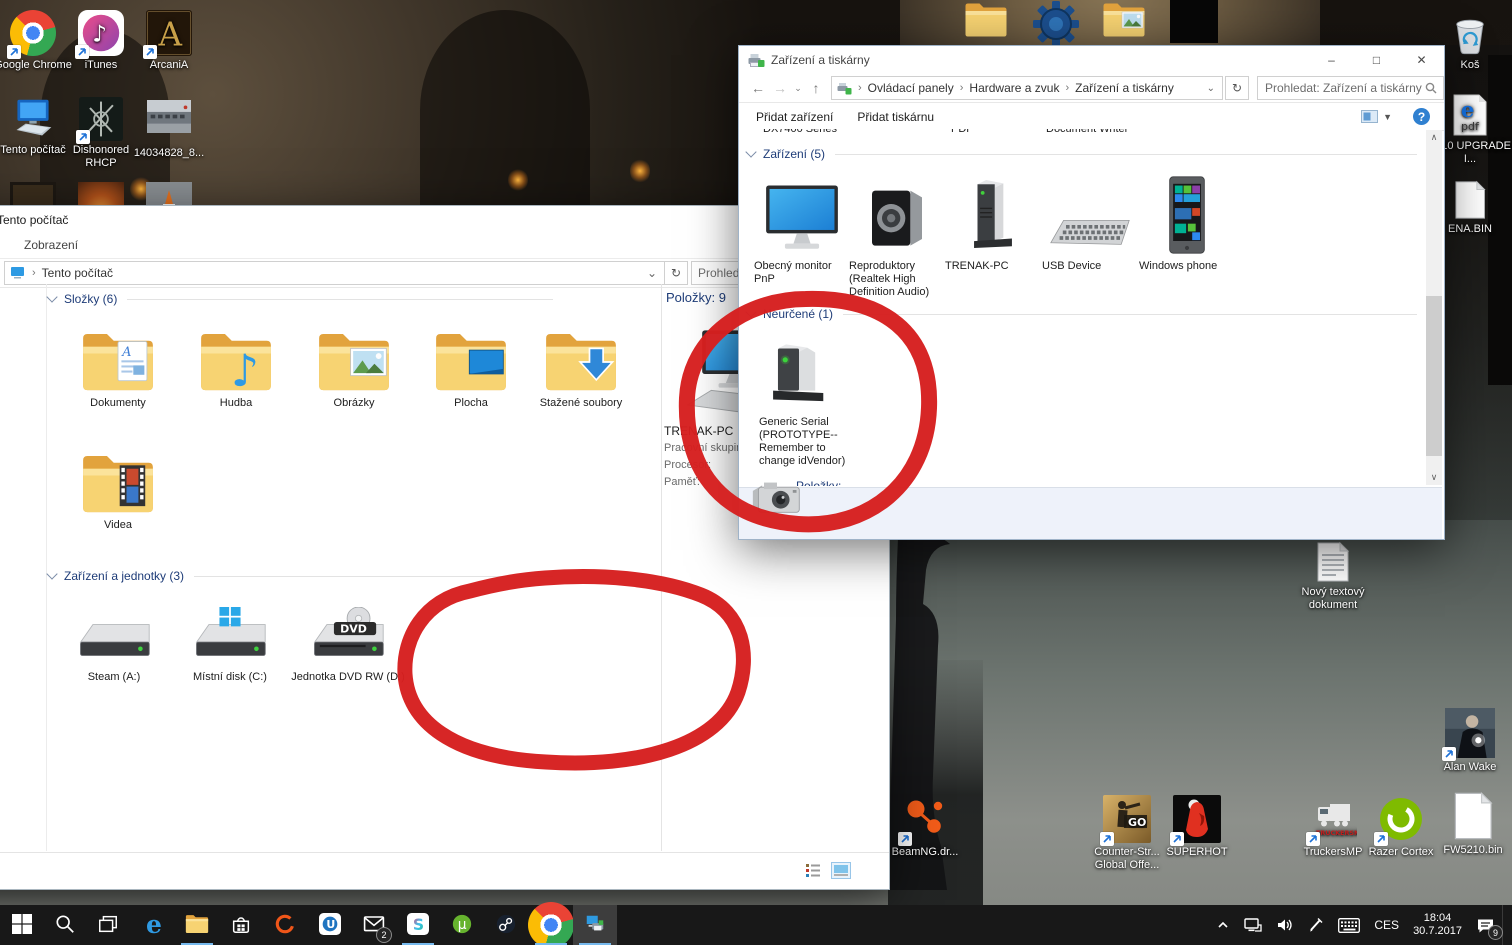  I want to click on desktop-icon-binfile: FW5210.bin, so click(1470, 824).